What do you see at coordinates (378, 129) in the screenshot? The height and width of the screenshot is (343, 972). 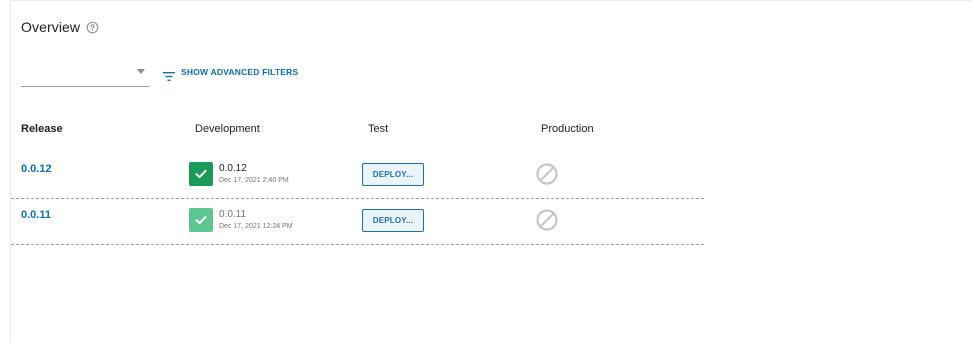 I see `column-header-test: Test` at bounding box center [378, 129].